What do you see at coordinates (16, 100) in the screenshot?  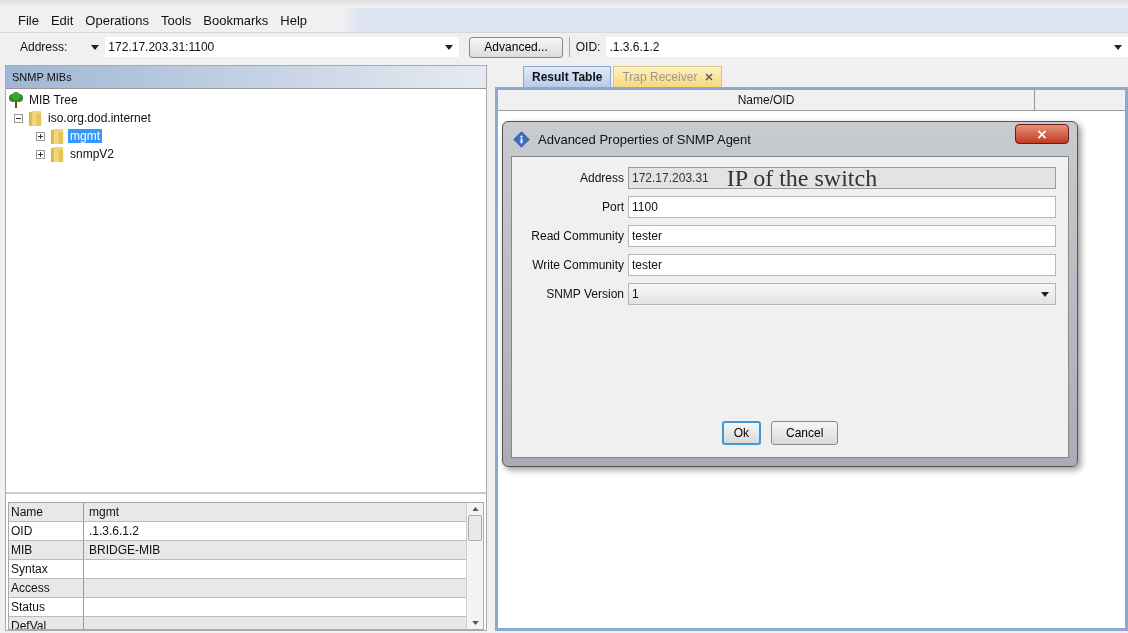 I see `tree-icon` at bounding box center [16, 100].